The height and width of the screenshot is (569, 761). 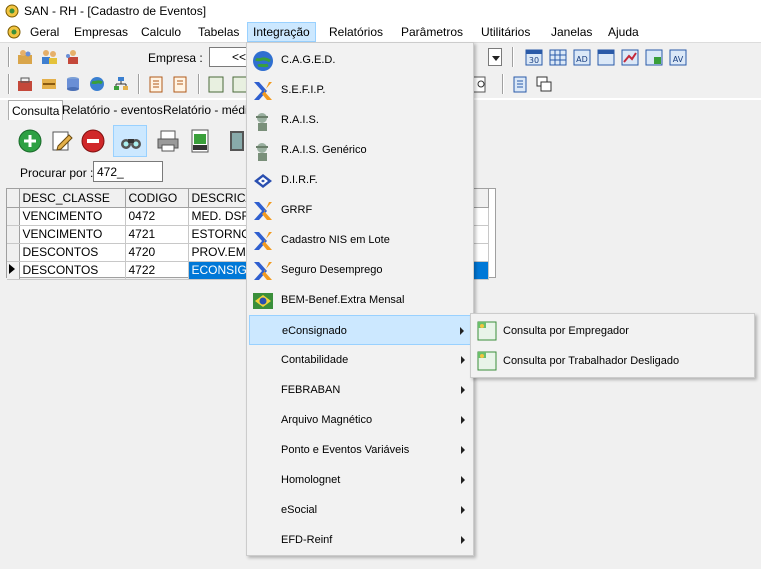 I want to click on menu-item-rais: R.A.I.S., so click(x=361, y=120).